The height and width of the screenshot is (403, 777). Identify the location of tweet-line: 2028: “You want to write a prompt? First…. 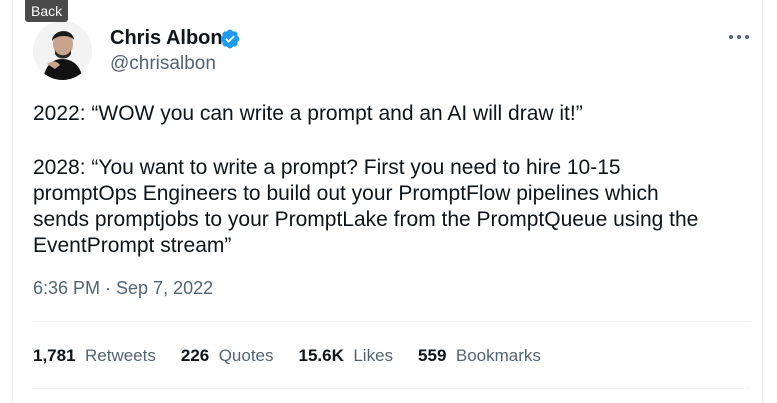
(327, 167).